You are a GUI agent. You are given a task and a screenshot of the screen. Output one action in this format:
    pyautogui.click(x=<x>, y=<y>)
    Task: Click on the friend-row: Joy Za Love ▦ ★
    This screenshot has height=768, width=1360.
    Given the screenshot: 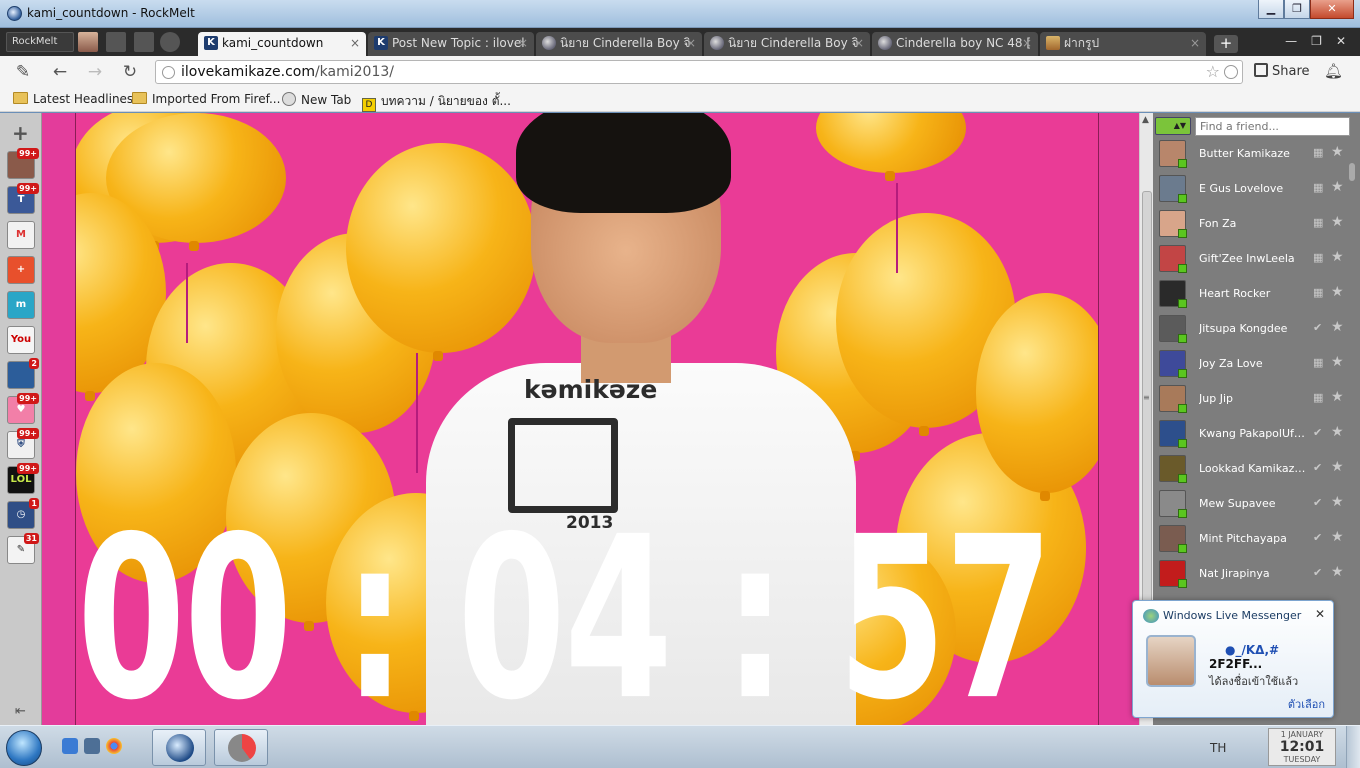 What is the action you would take?
    pyautogui.click(x=1256, y=364)
    